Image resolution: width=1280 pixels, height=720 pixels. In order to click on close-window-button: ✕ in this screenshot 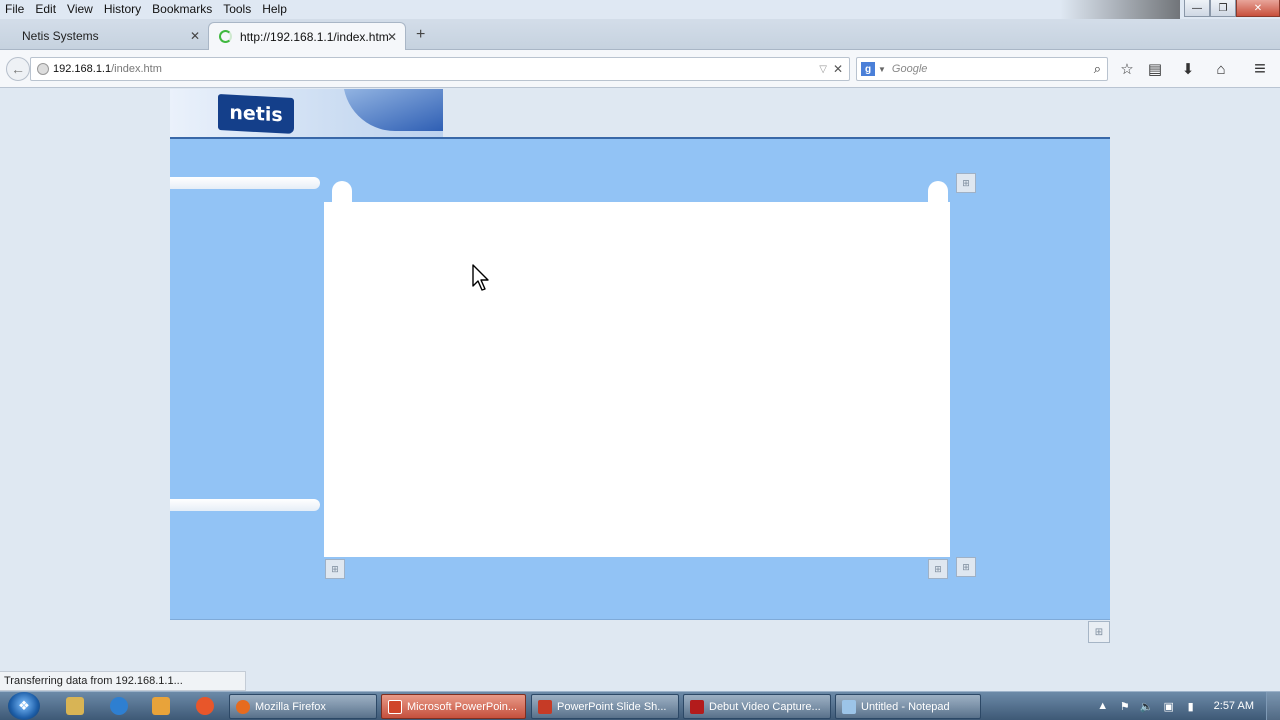, I will do `click(1258, 8)`.